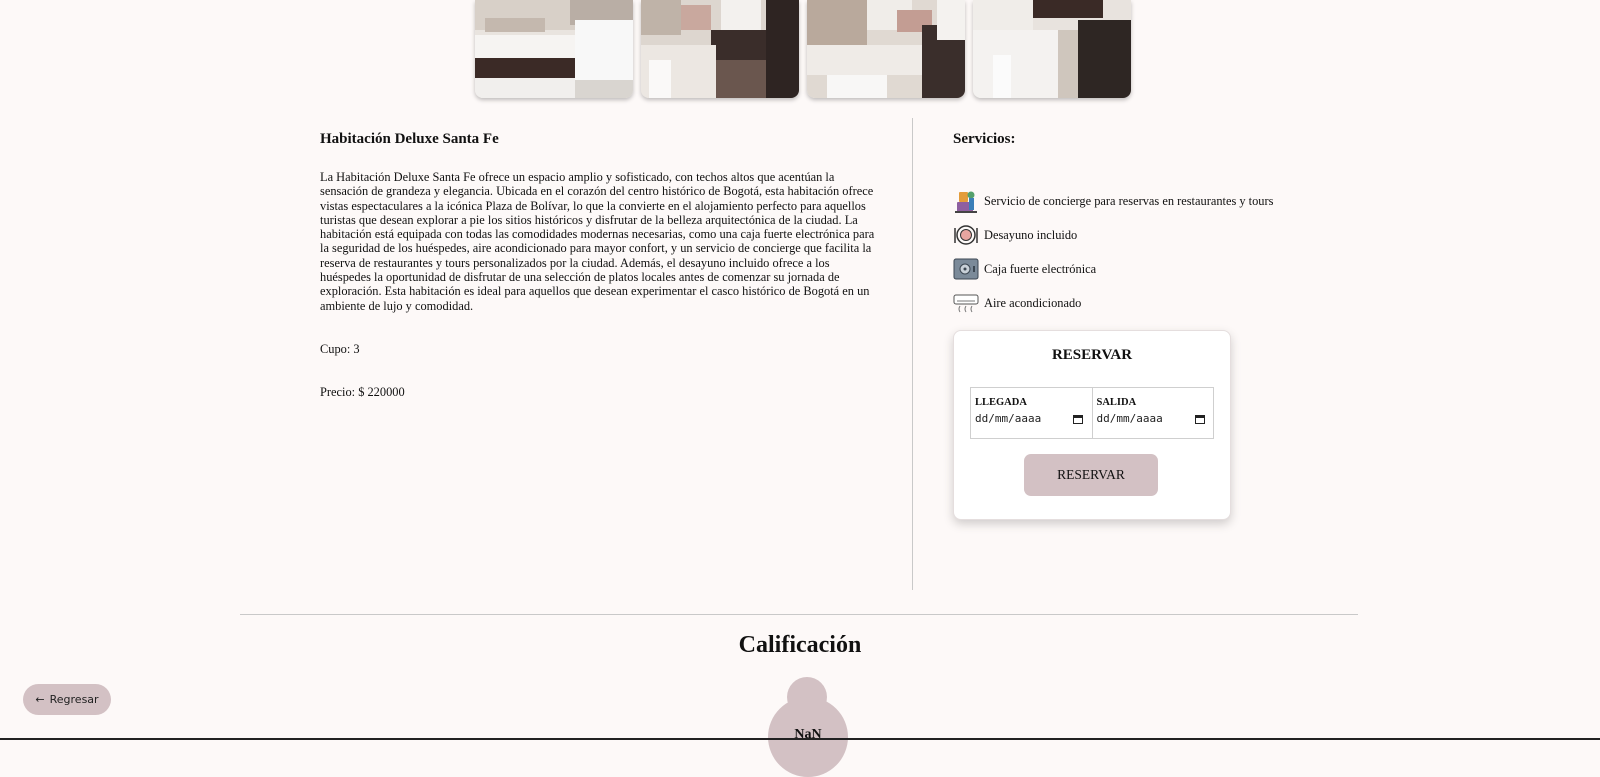 This screenshot has width=1600, height=777. I want to click on vanity-photo-image, so click(886, 49).